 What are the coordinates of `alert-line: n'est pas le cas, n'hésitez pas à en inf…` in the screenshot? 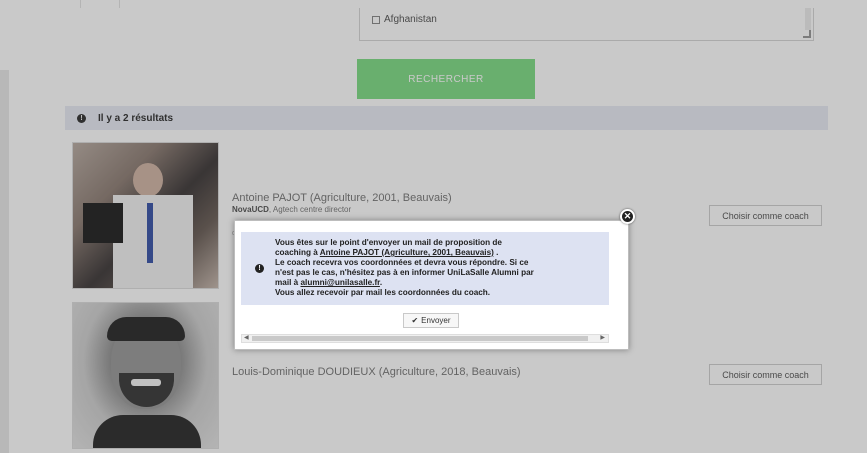 It's located at (404, 272).